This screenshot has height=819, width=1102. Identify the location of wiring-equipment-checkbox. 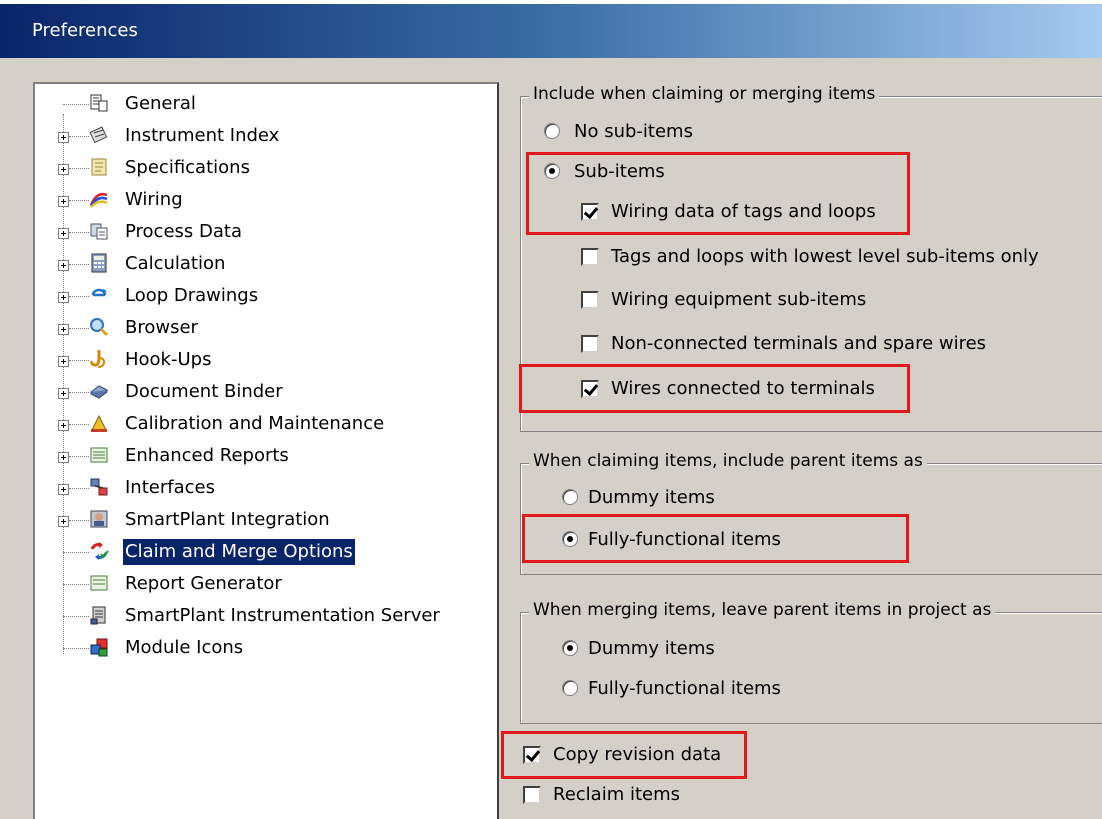
(590, 300).